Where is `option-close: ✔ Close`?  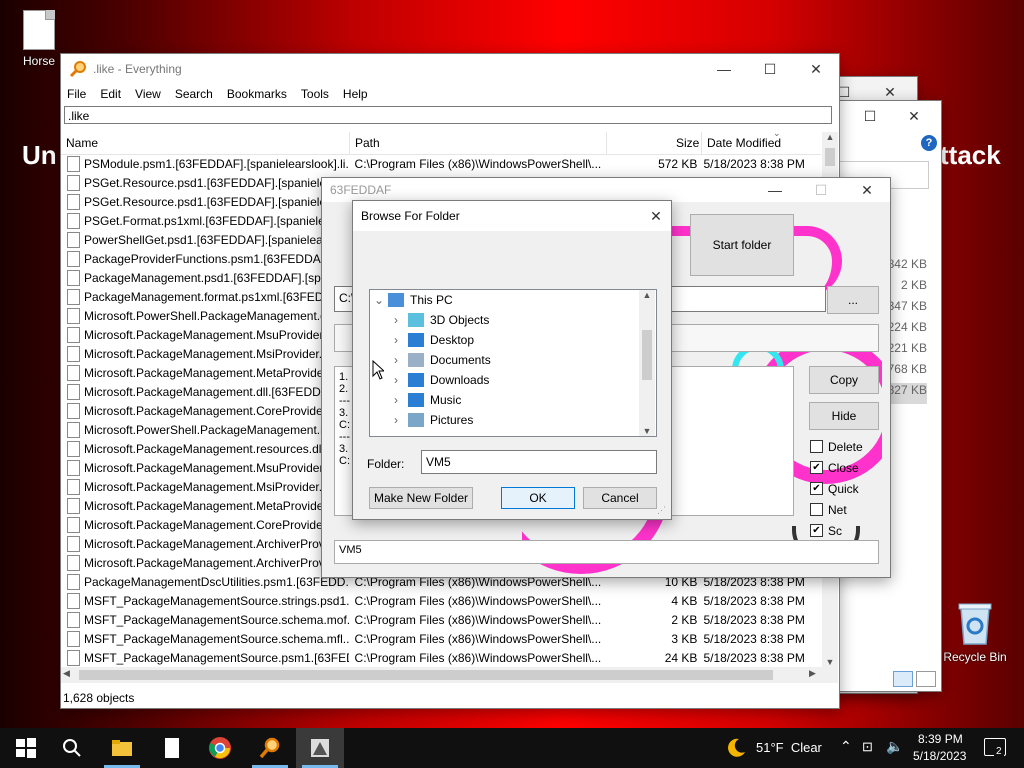
option-close: ✔ Close is located at coordinates (845, 467).